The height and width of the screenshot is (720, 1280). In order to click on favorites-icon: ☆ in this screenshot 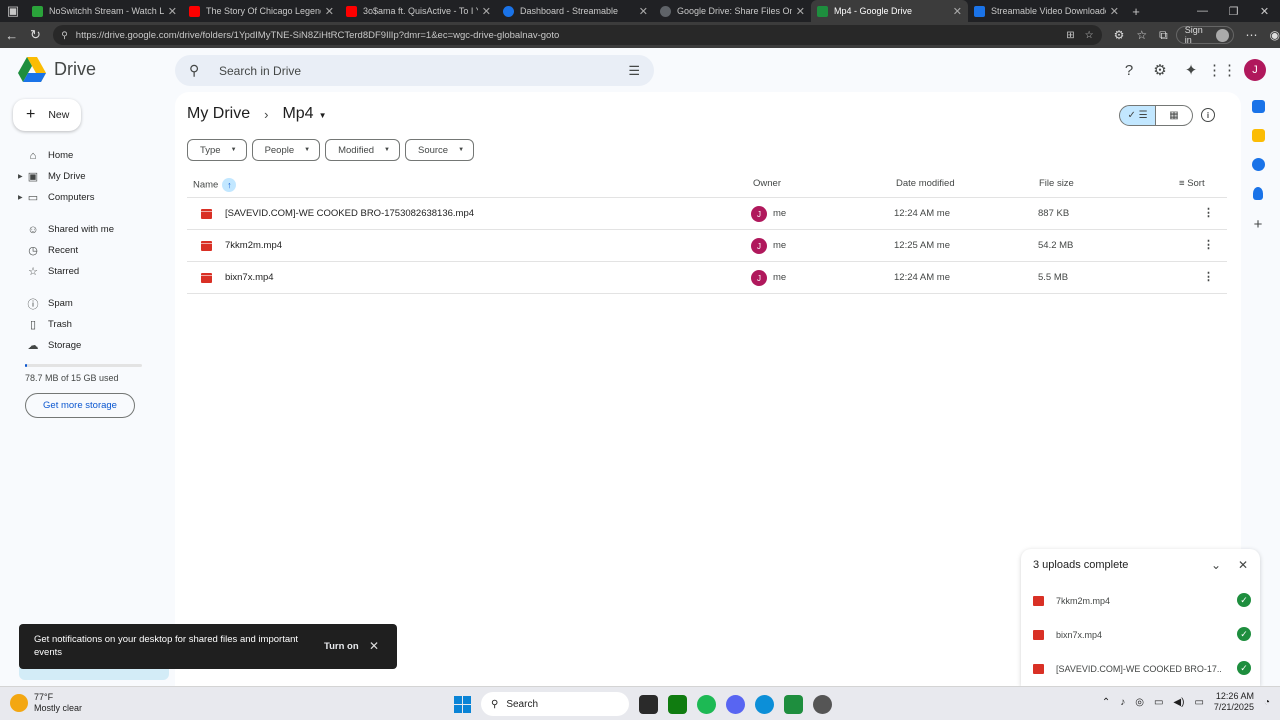, I will do `click(1141, 35)`.